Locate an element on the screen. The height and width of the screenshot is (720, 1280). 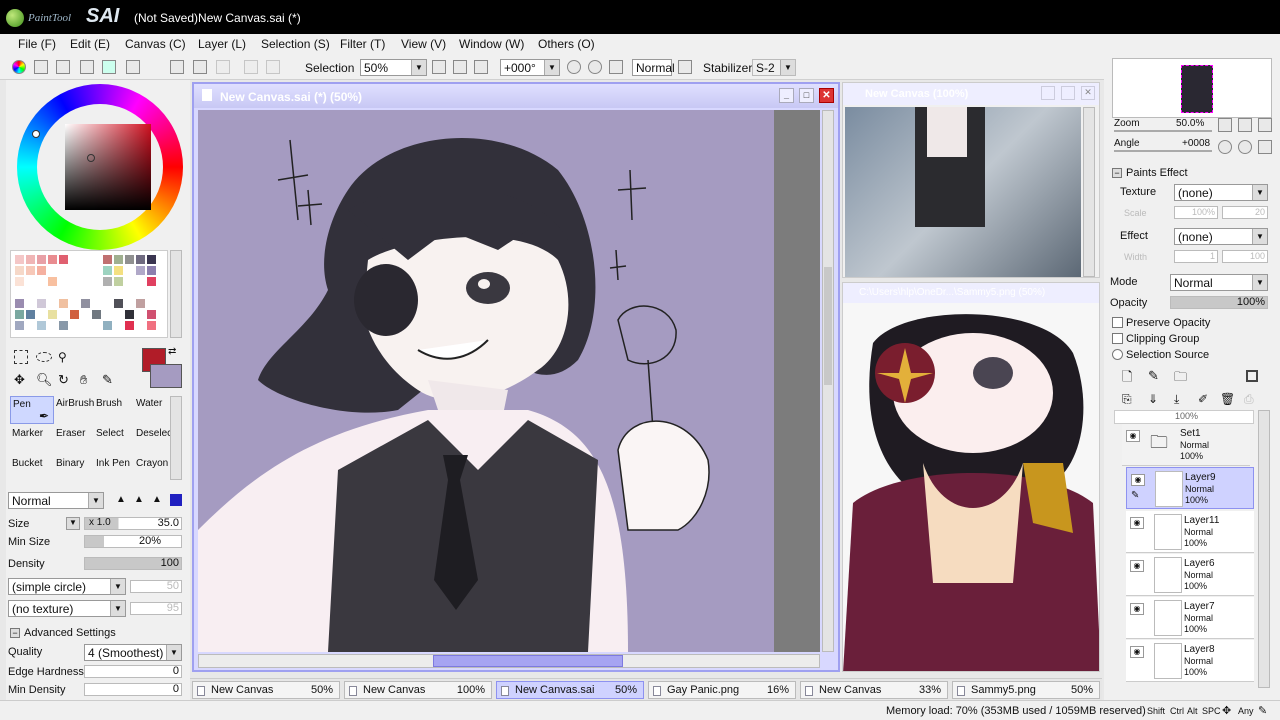
menu-edit: Edit (E) is located at coordinates (90, 44).